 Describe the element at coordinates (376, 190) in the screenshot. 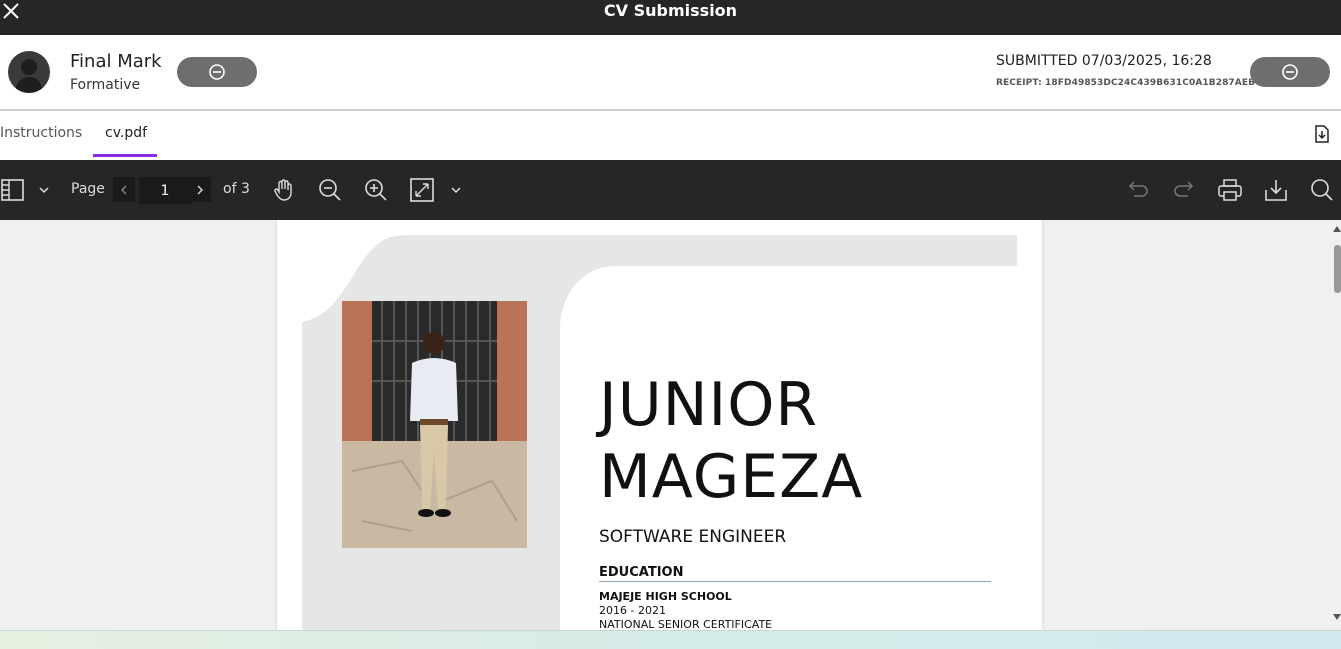

I see `zoom-in-icon` at that location.